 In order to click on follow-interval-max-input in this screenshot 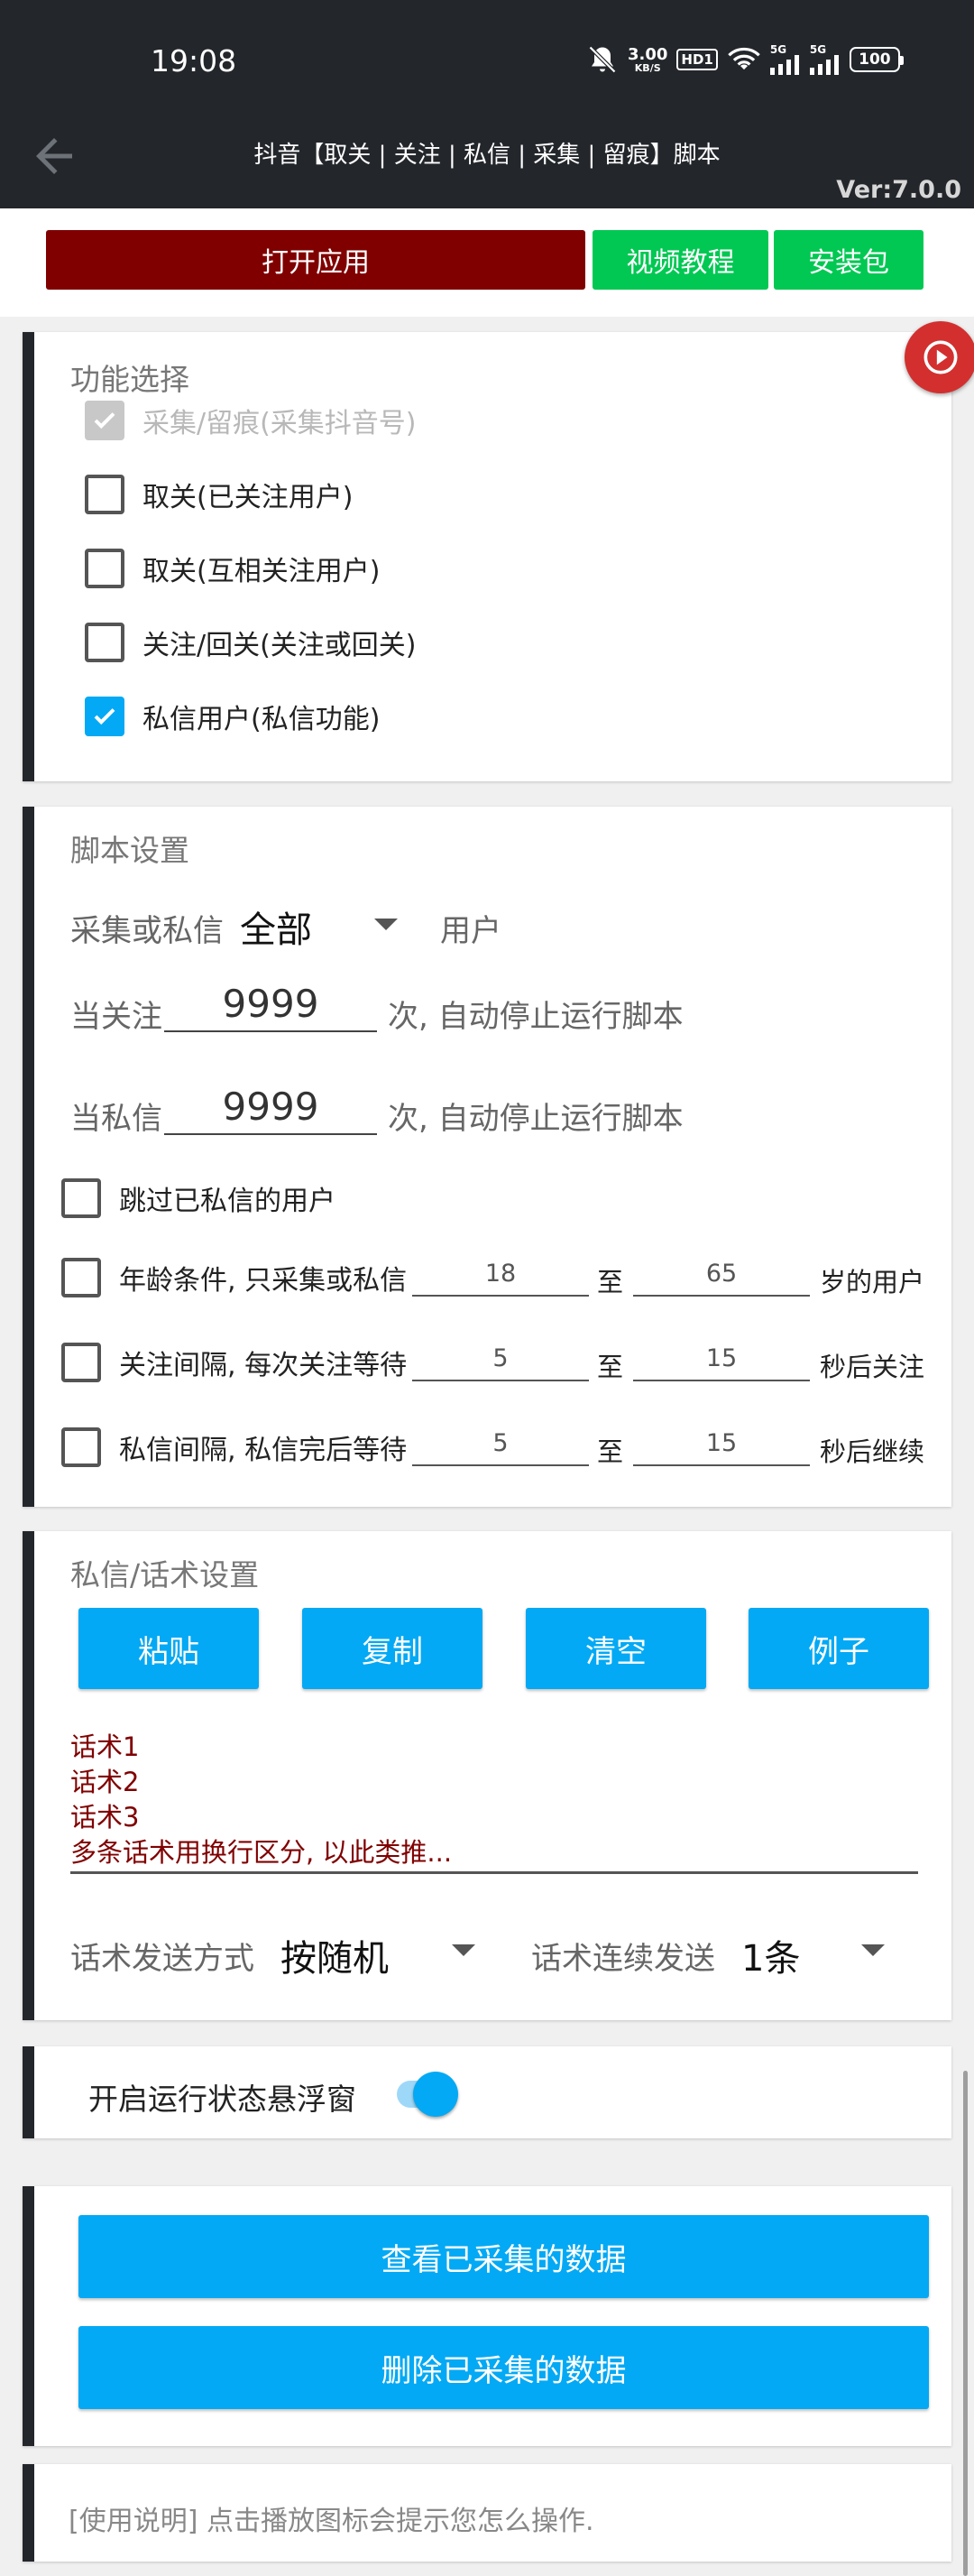, I will do `click(721, 1358)`.